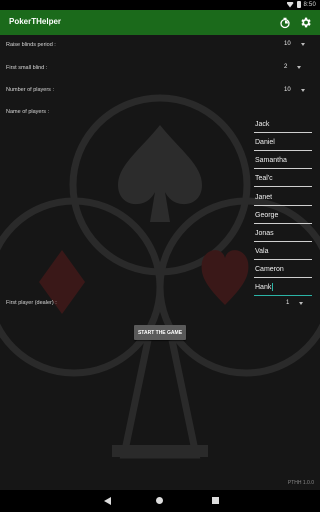  I want to click on player-name: Cameron, so click(269, 269).